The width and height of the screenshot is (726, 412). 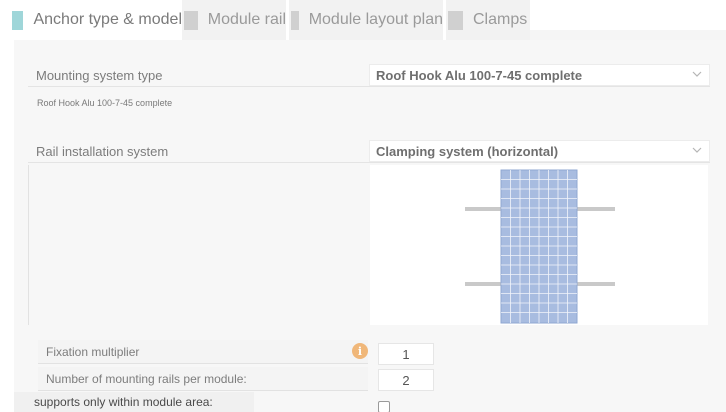 What do you see at coordinates (467, 151) in the screenshot?
I see `rail-installation-value: Clamping system (horizontal)` at bounding box center [467, 151].